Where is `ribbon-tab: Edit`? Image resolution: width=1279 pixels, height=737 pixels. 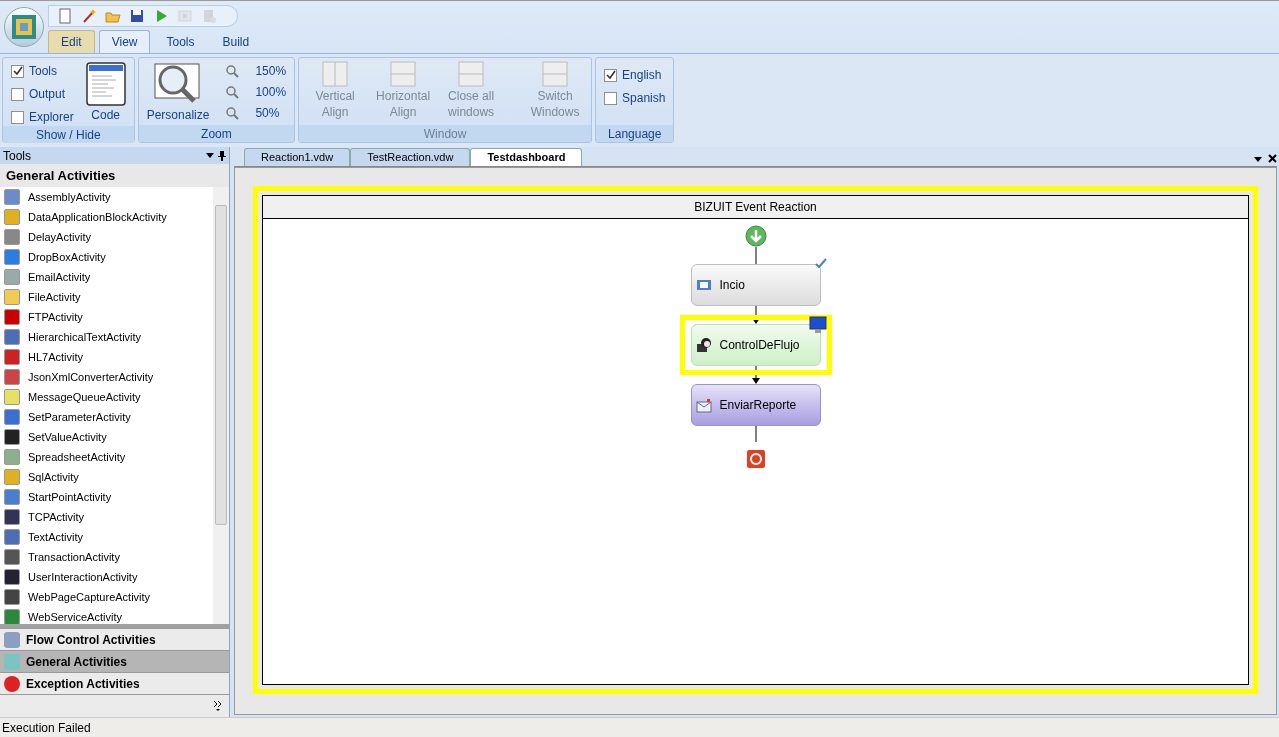
ribbon-tab: Edit is located at coordinates (71, 41).